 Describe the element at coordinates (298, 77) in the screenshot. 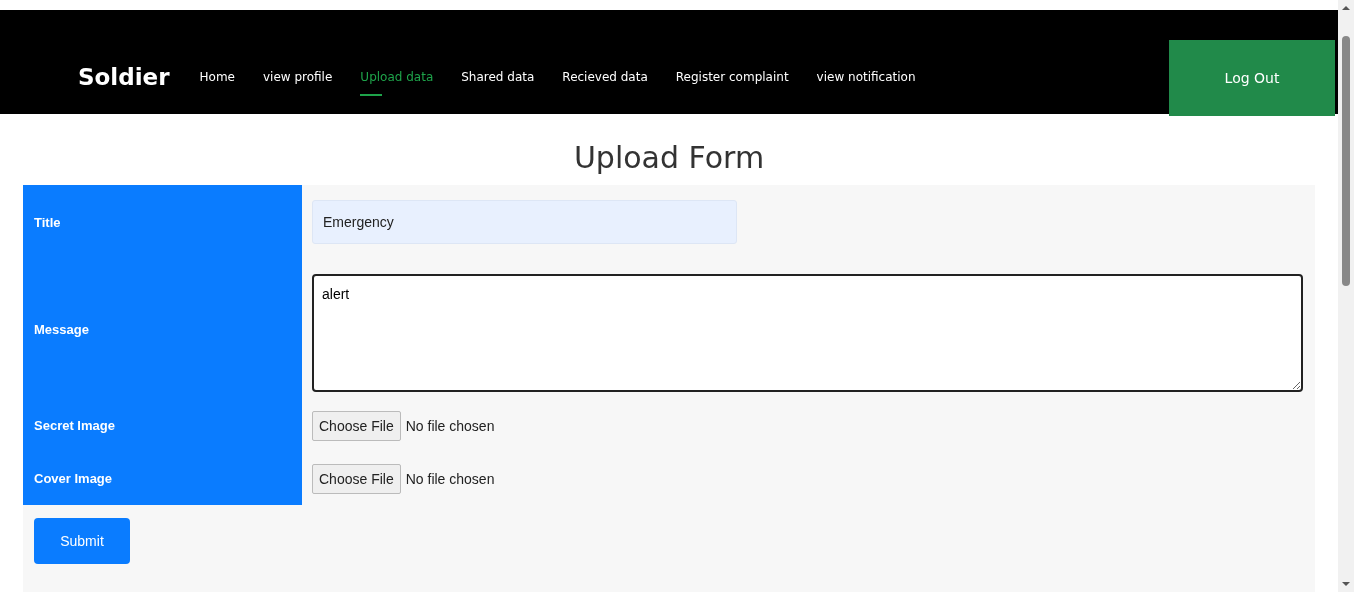

I see `nav-link: view profile` at that location.